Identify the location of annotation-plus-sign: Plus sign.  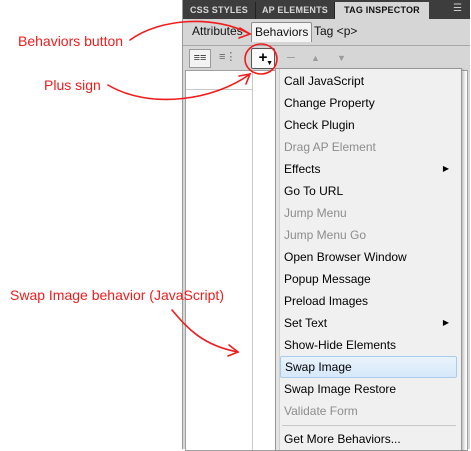
(72, 85).